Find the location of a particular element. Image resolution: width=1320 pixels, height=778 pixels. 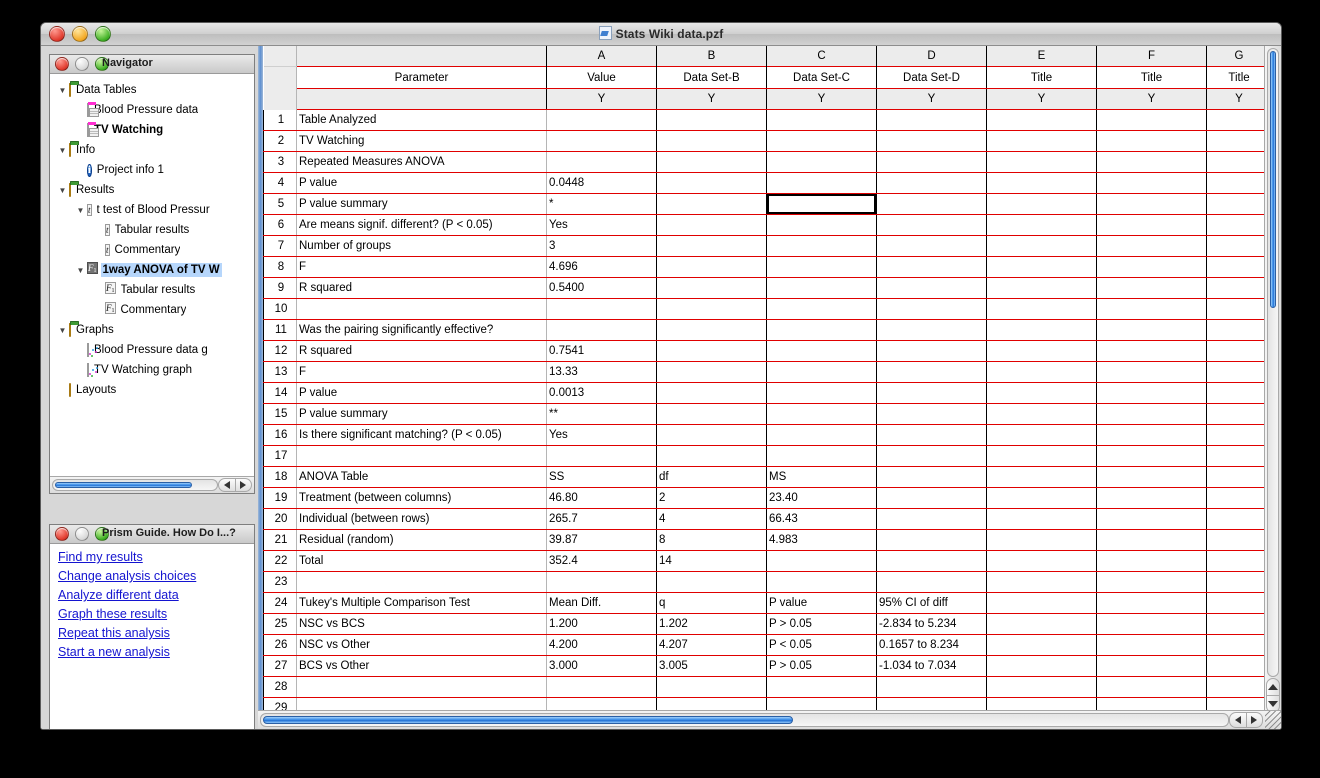

cell-A5: * is located at coordinates (601, 204).